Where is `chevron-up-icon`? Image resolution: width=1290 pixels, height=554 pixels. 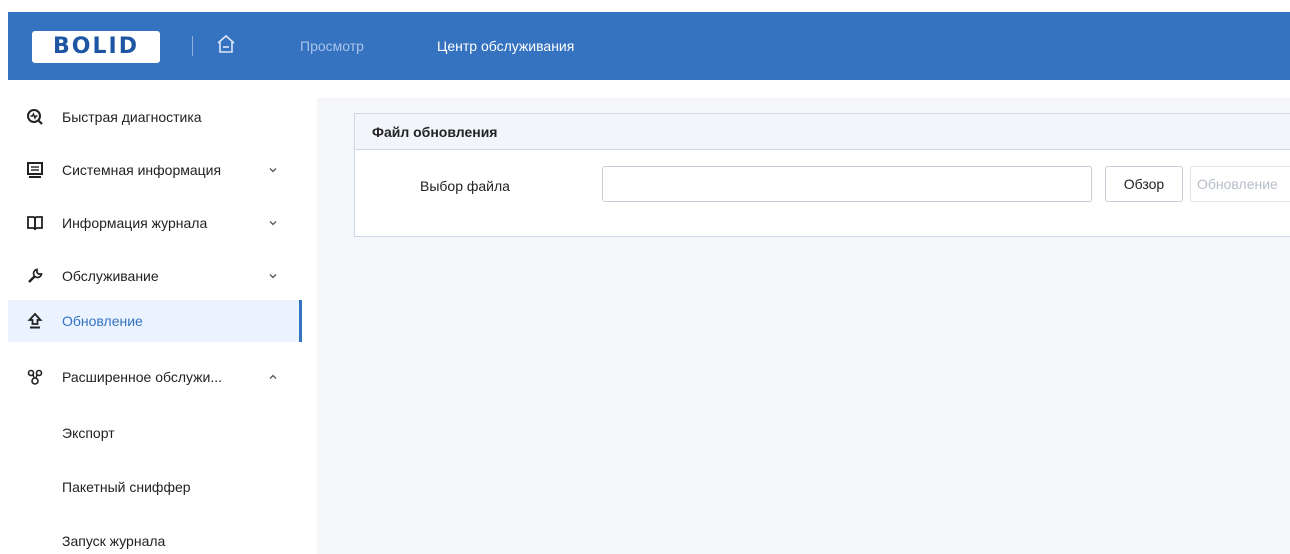
chevron-up-icon is located at coordinates (273, 377).